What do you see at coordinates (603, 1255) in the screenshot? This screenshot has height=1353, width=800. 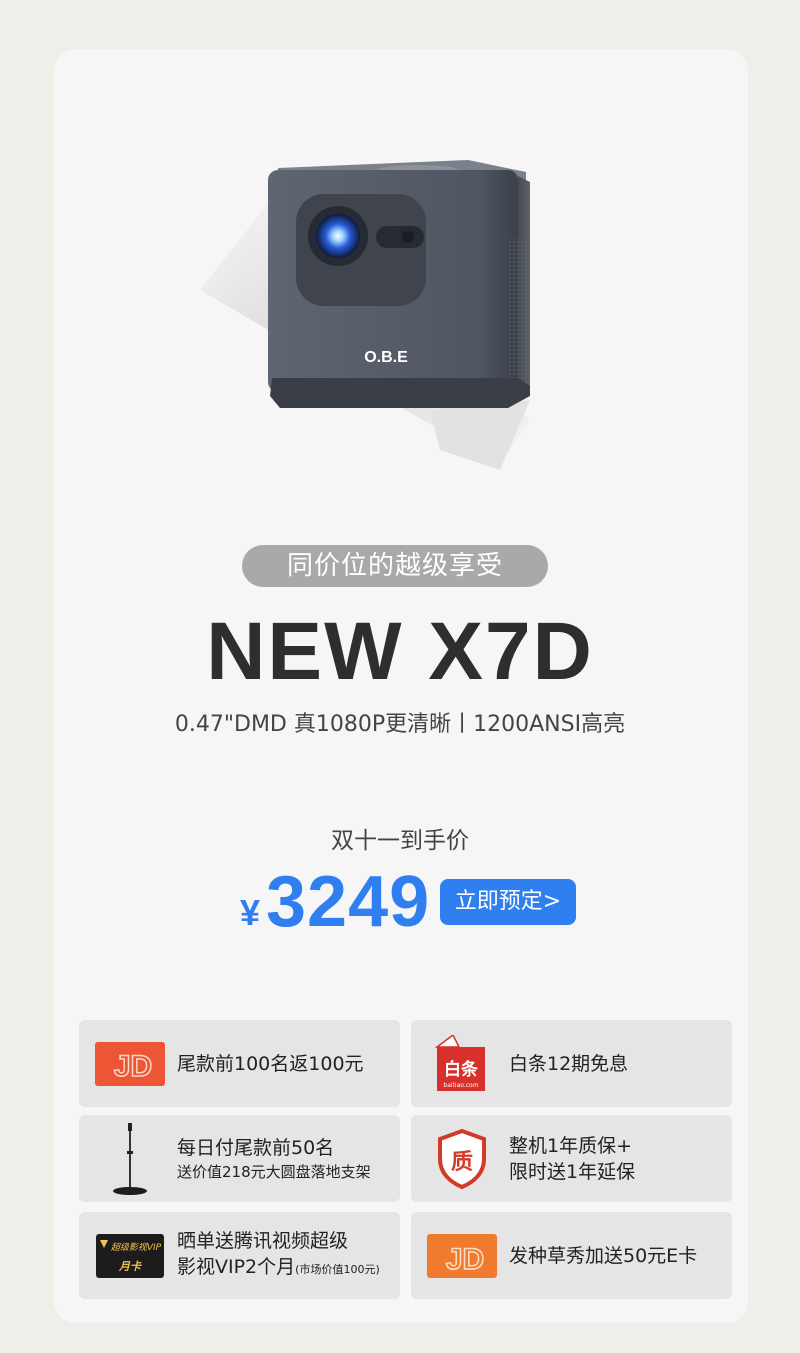 I see `benefit-text: 发种草秀加送50元E卡` at bounding box center [603, 1255].